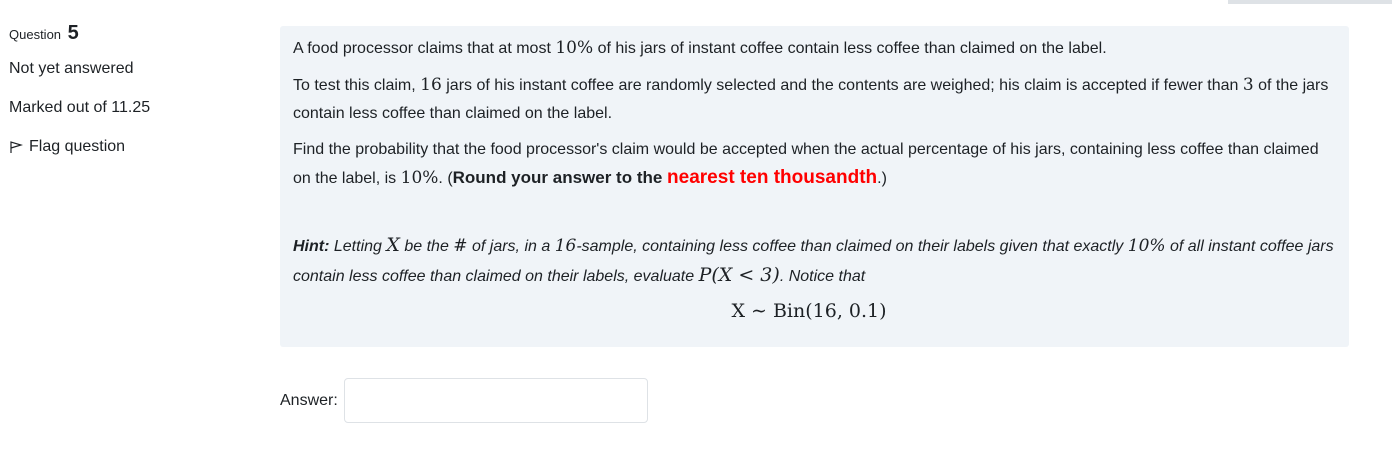  What do you see at coordinates (309, 400) in the screenshot?
I see `answer-label: Answer:` at bounding box center [309, 400].